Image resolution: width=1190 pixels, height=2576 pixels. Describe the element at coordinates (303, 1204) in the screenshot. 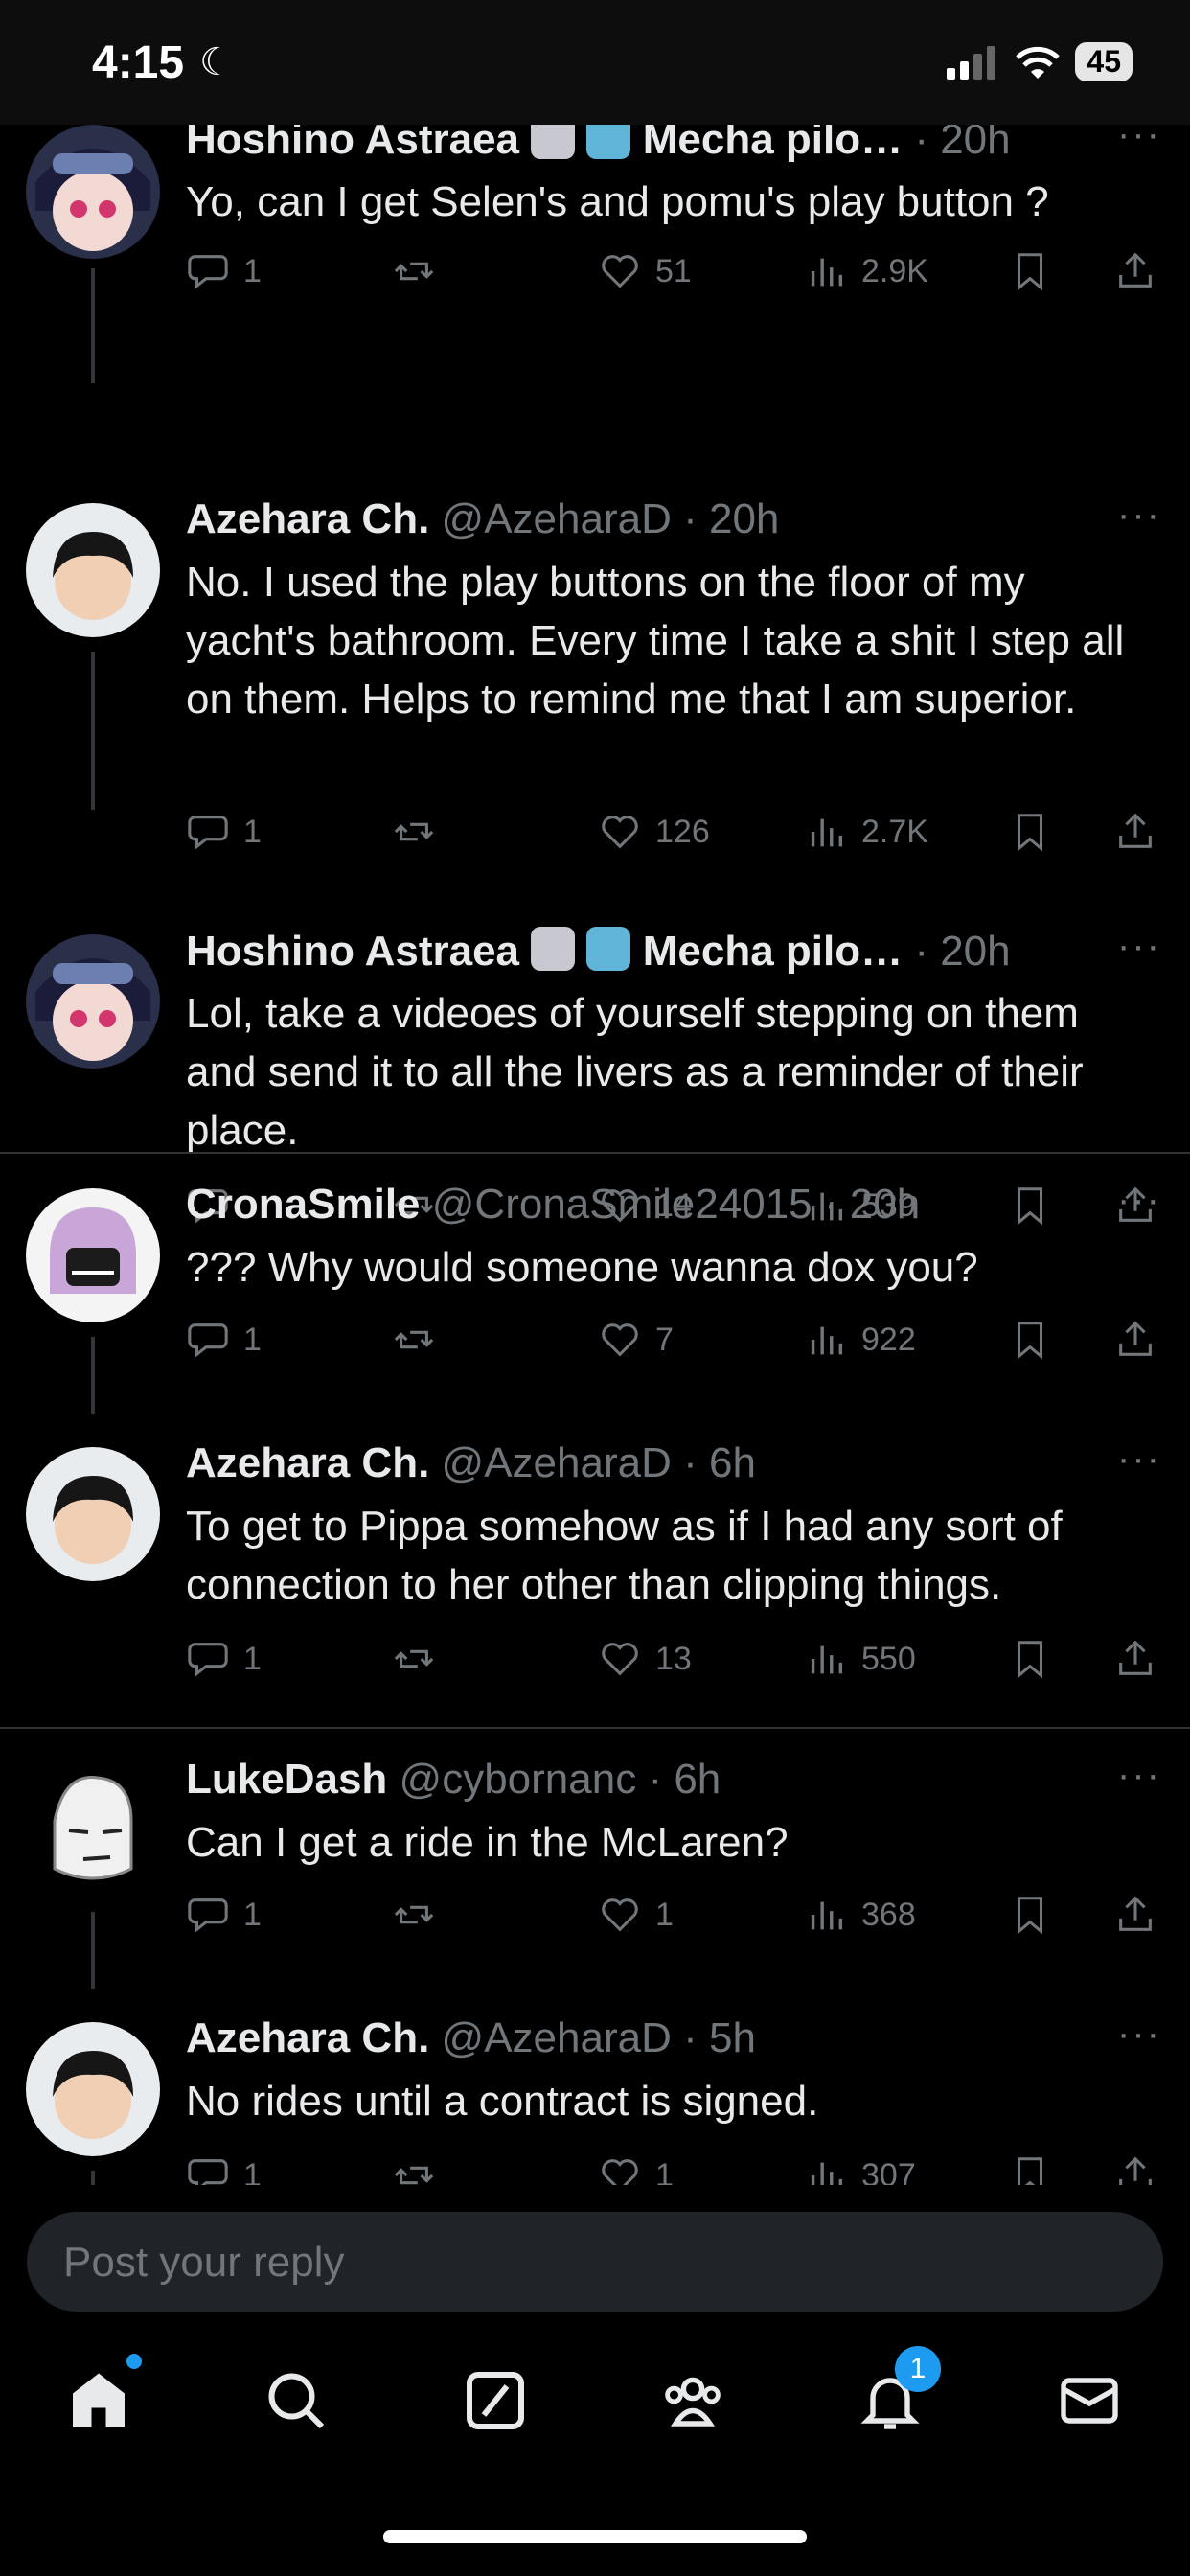

I see `display-name: CronaSmile` at that location.